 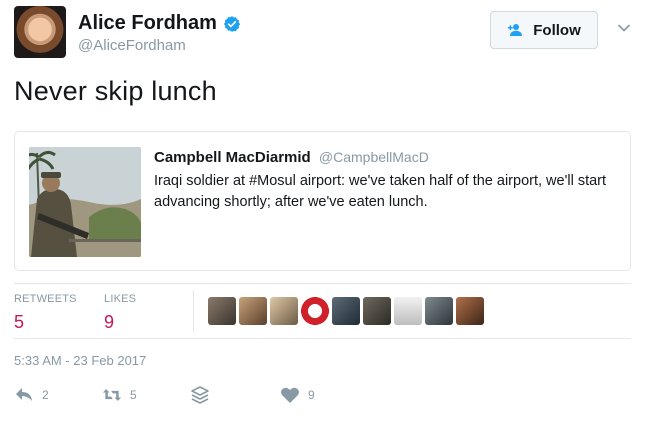 What do you see at coordinates (311, 395) in the screenshot?
I see `like-count: 9` at bounding box center [311, 395].